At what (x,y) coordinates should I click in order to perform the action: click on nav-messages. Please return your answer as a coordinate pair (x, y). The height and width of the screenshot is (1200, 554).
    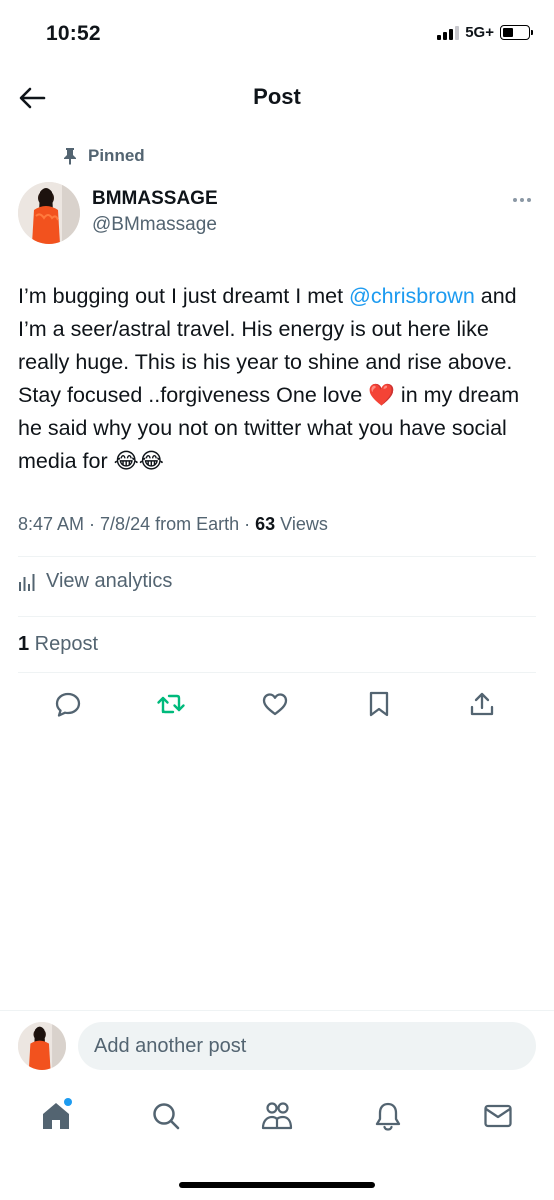
    Looking at the image, I should click on (498, 1116).